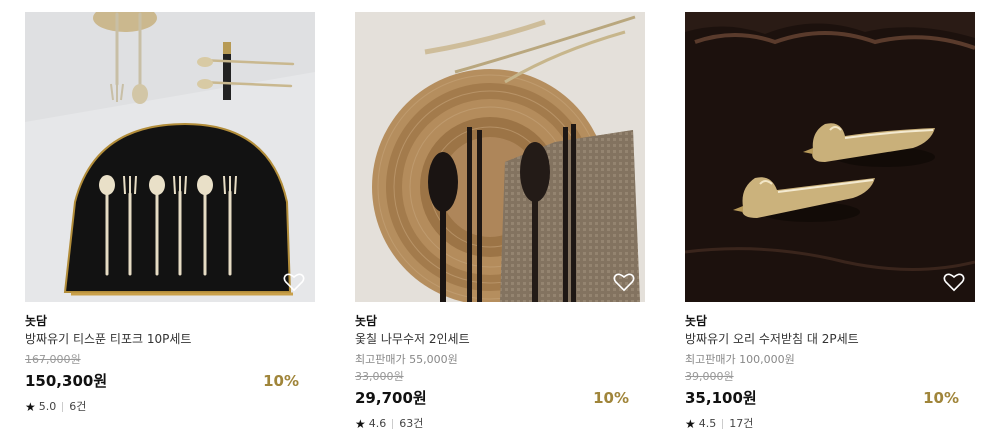 The height and width of the screenshot is (442, 993). Describe the element at coordinates (379, 376) in the screenshot. I see `original-price: 33,000원` at that location.